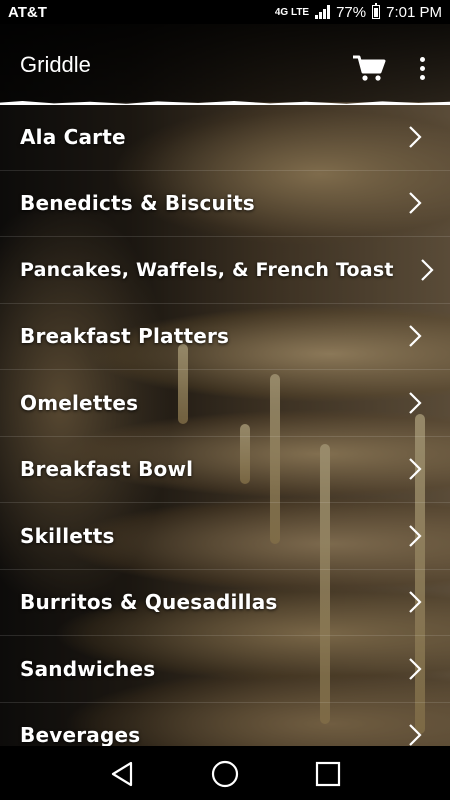 Image resolution: width=450 pixels, height=800 pixels. I want to click on recents-button, so click(328, 774).